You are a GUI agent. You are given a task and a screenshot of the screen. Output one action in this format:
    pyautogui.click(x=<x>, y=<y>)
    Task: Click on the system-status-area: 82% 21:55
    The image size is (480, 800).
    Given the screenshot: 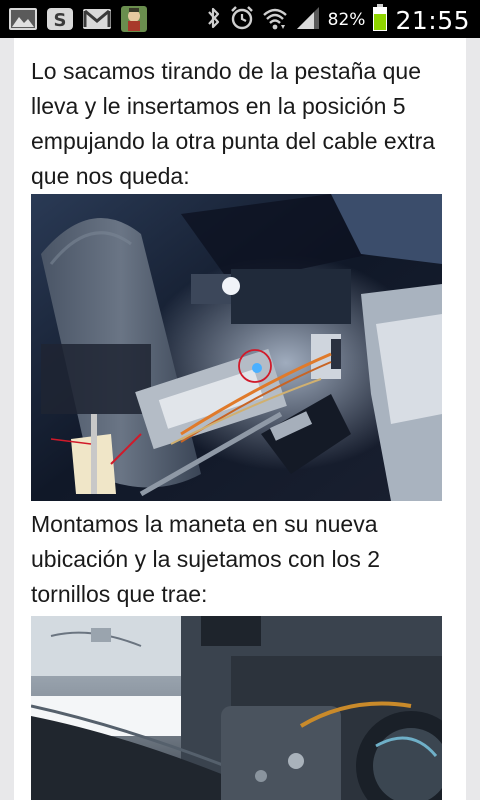 What is the action you would take?
    pyautogui.click(x=338, y=20)
    